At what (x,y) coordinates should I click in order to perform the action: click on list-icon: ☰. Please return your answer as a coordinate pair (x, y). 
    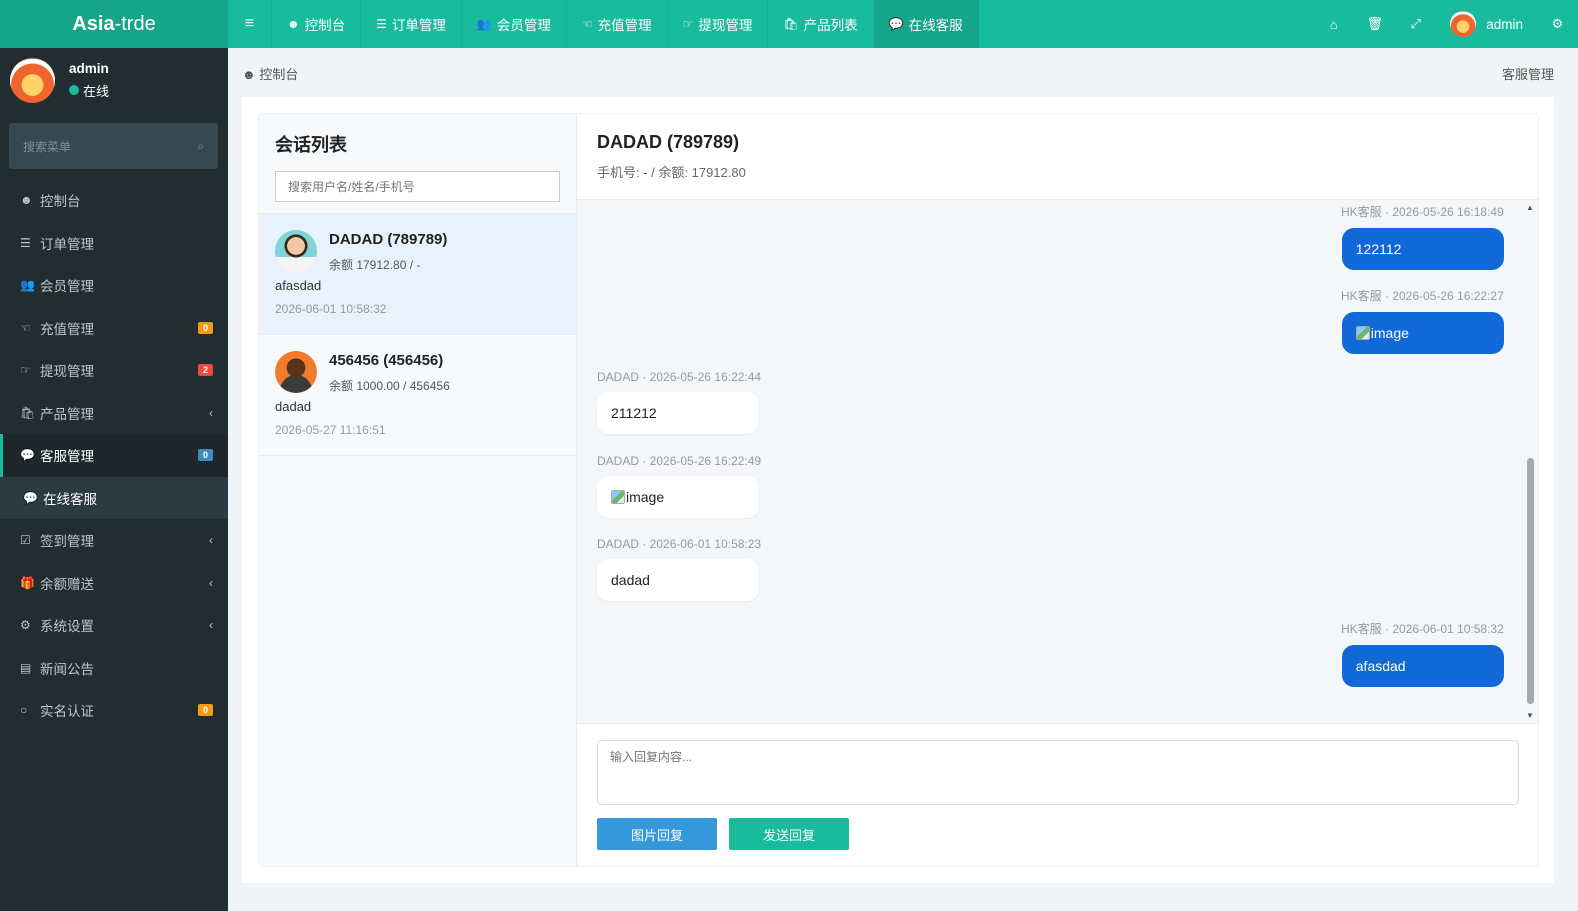
    Looking at the image, I should click on (381, 24).